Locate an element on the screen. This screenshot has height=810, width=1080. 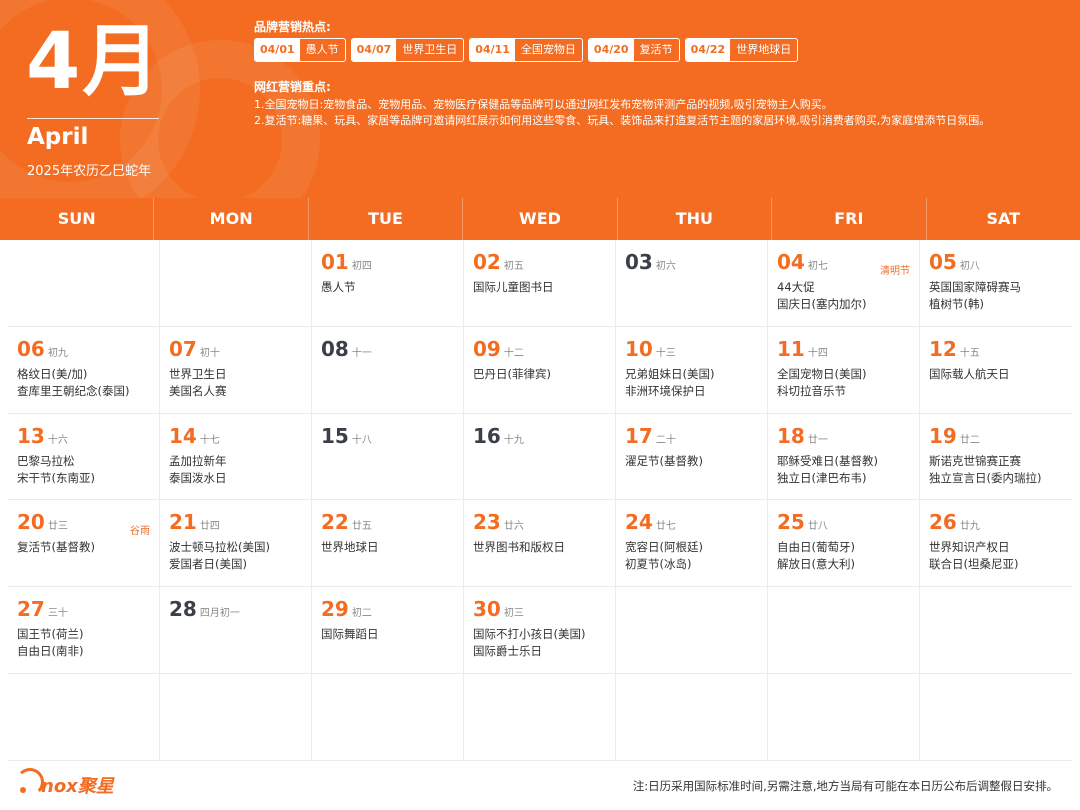
event-item: 兄弟姐妹日(美国) is located at coordinates (670, 373).